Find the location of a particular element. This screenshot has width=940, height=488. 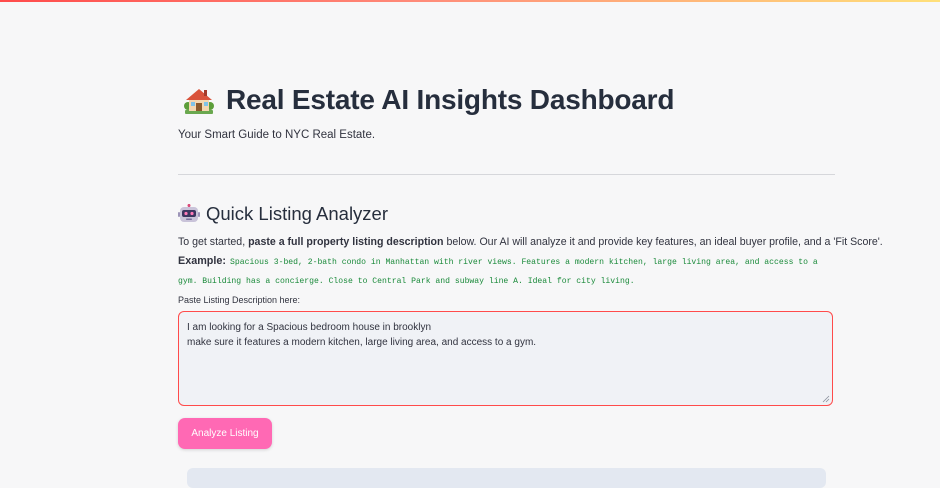

results-info-box is located at coordinates (506, 478).